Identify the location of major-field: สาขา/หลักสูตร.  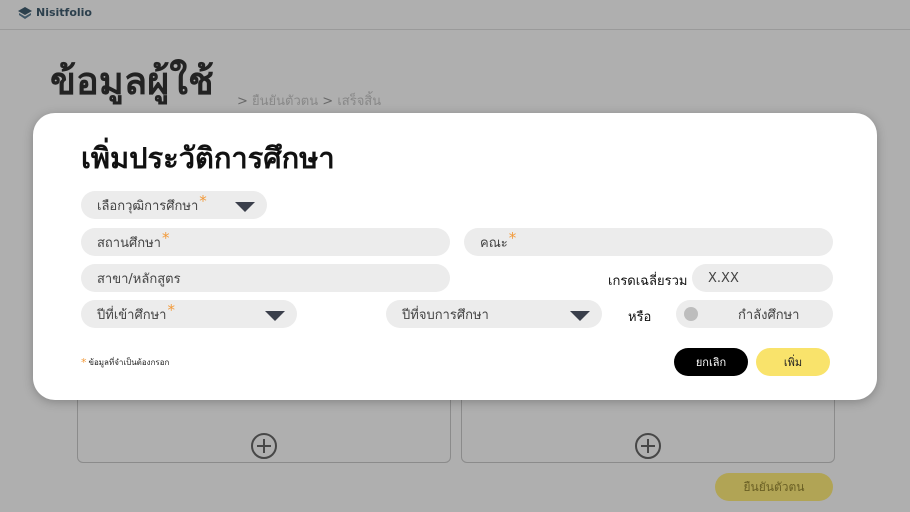
(265, 278).